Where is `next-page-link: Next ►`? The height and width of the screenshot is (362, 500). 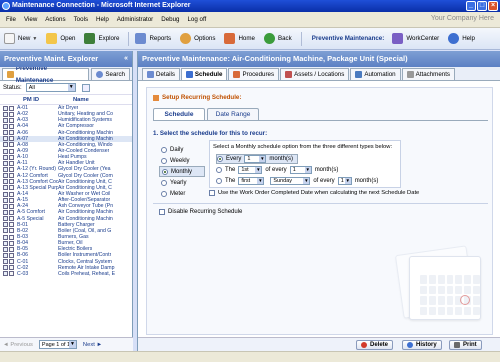 next-page-link: Next ► is located at coordinates (92, 345).